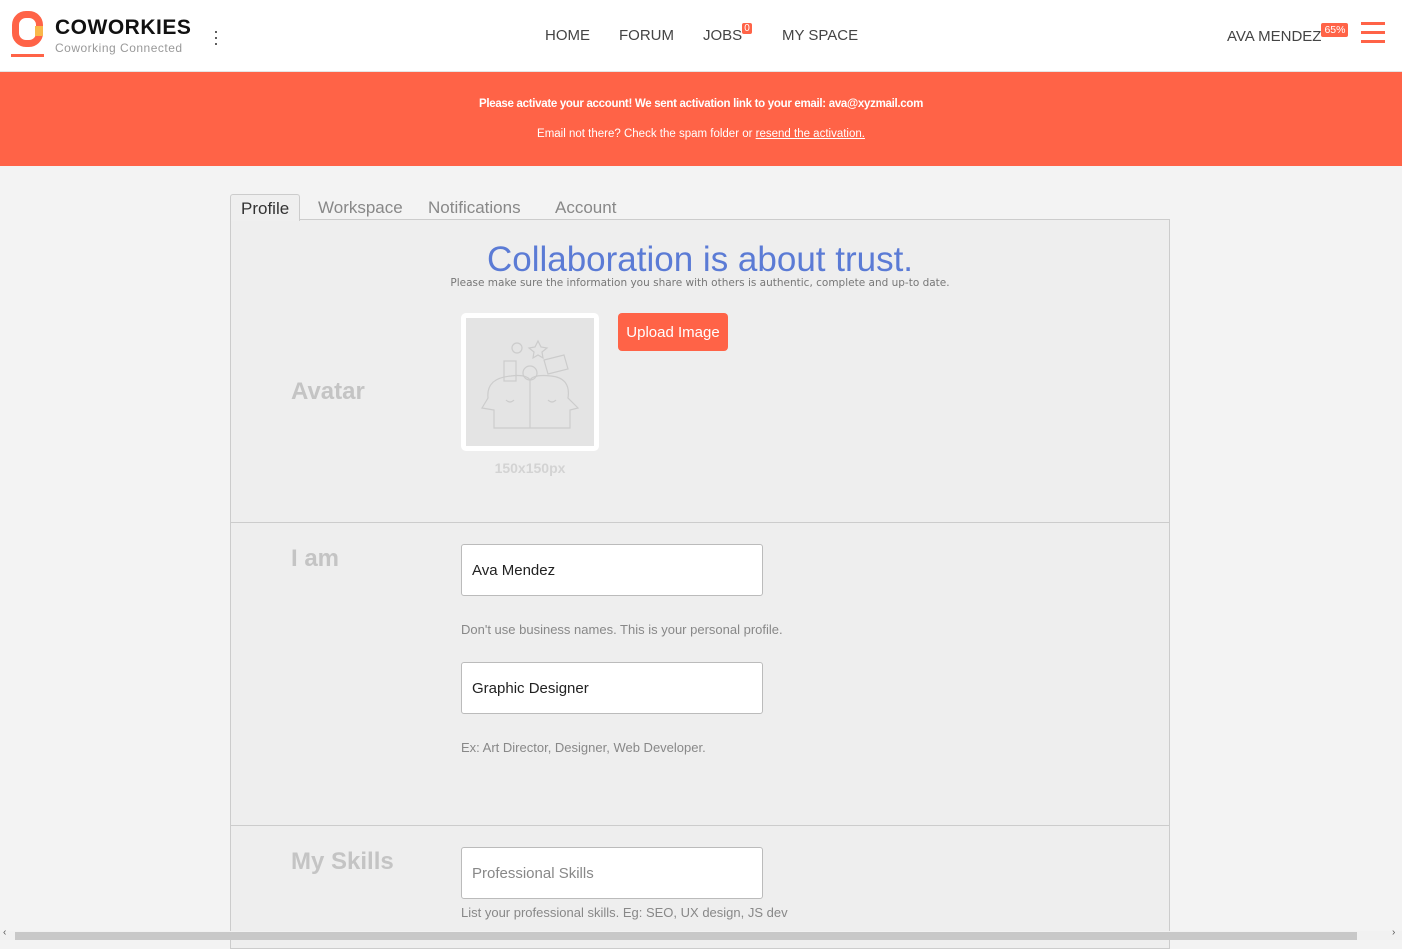 This screenshot has height=949, width=1402. What do you see at coordinates (700, 259) in the screenshot?
I see `page-headline: Collaboration is about trust.` at bounding box center [700, 259].